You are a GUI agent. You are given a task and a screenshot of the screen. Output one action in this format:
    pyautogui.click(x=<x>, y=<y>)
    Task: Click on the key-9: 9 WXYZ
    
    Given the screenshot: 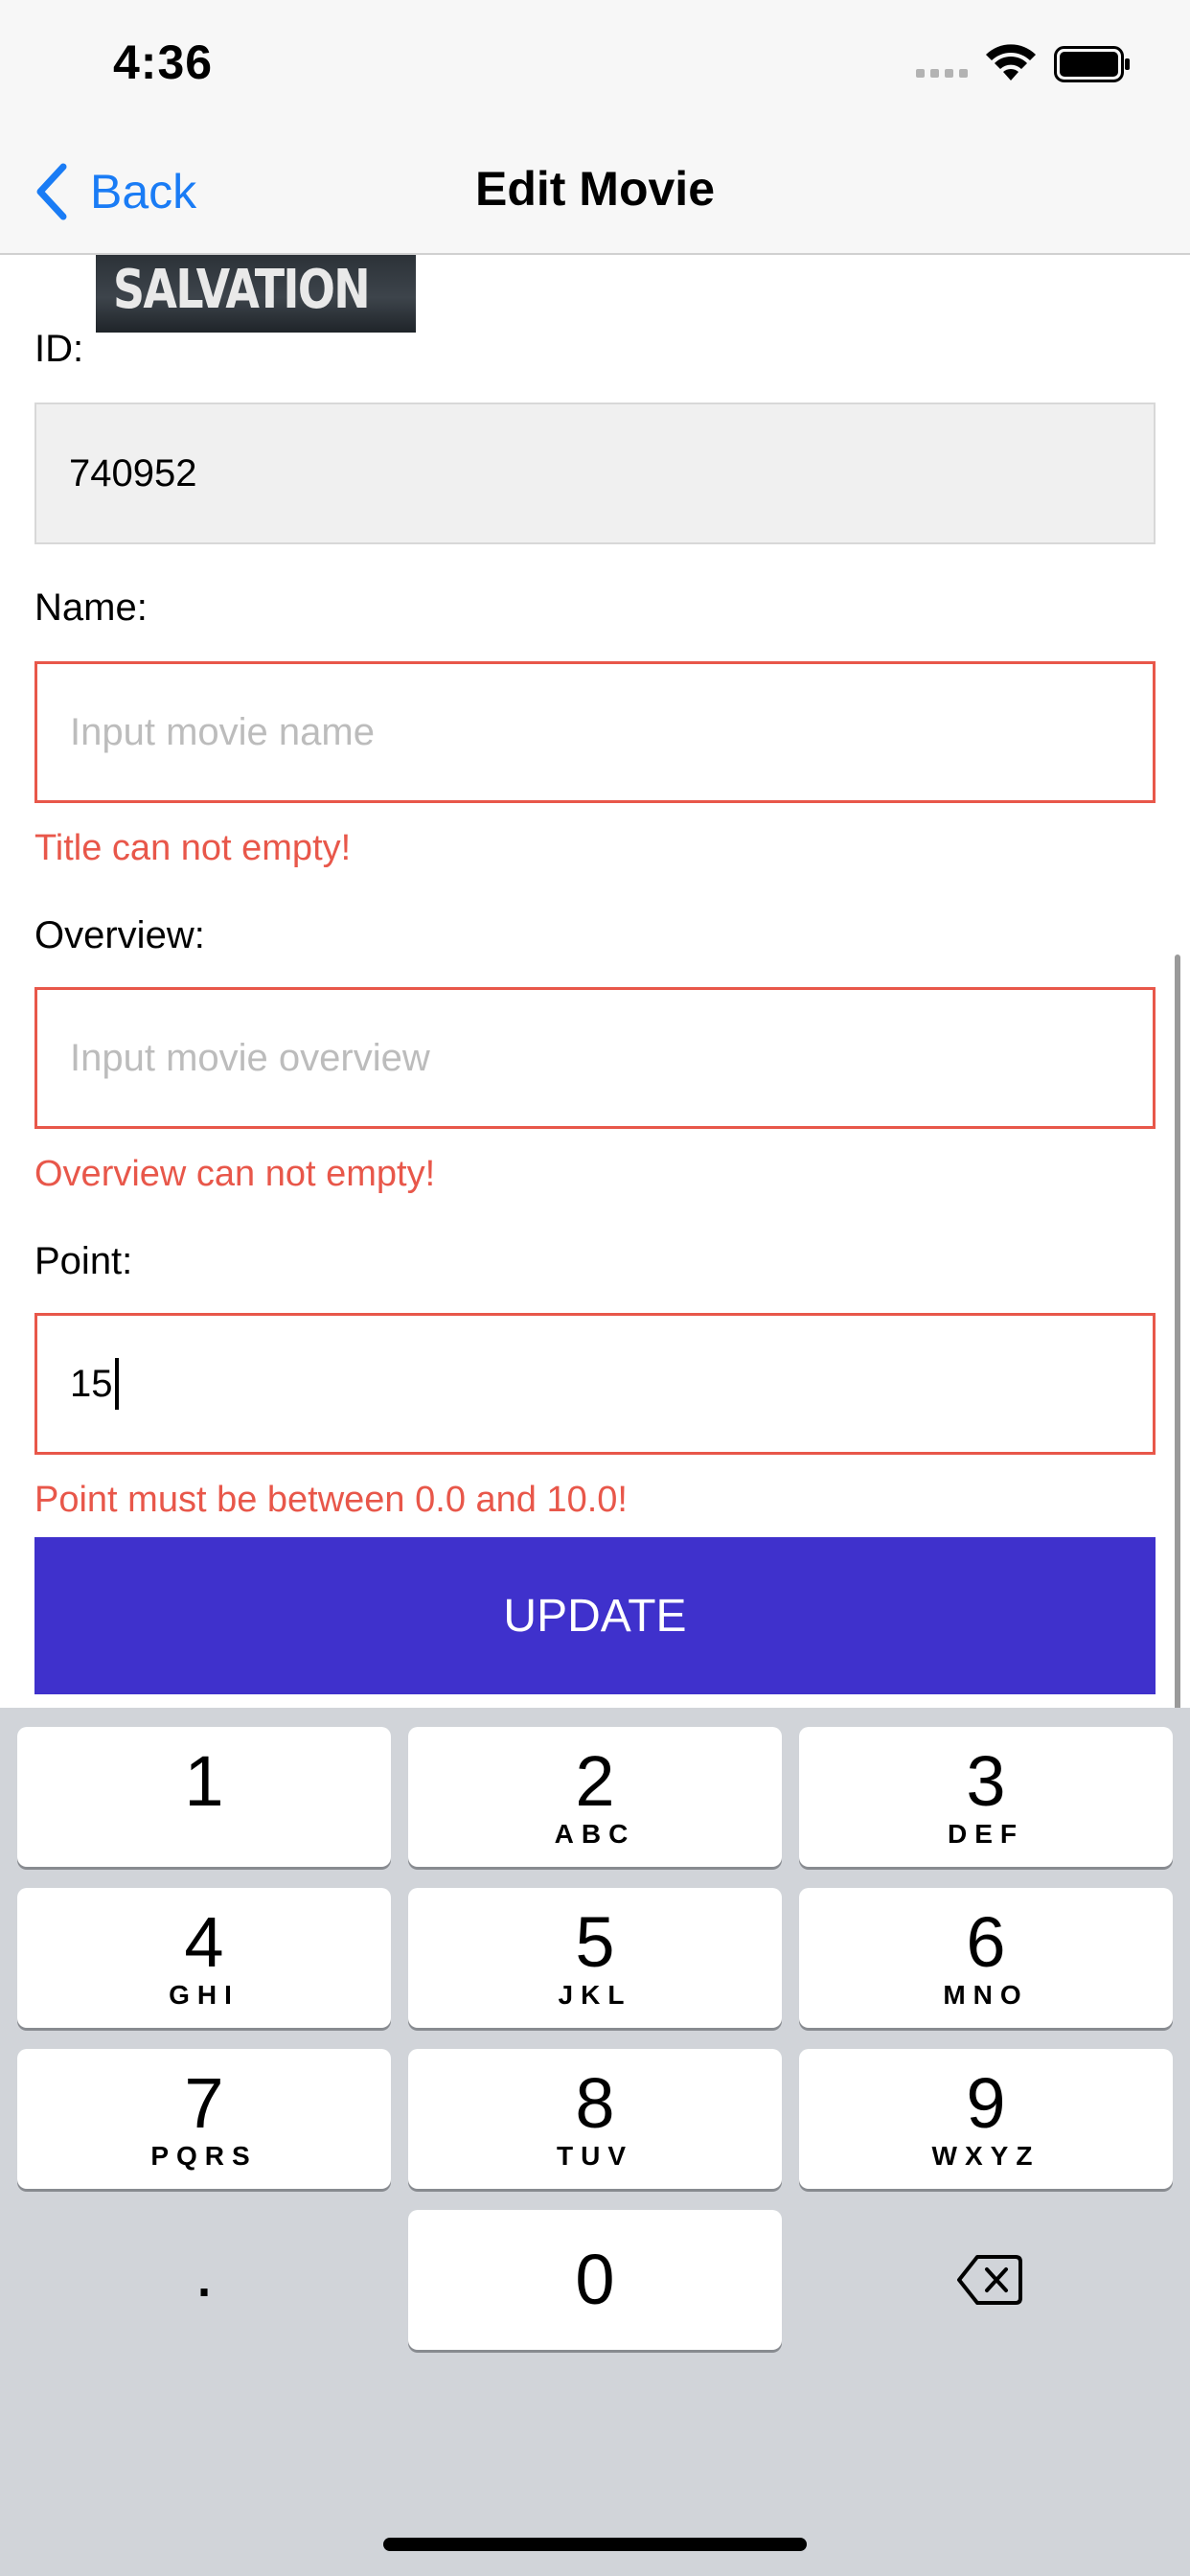 What is the action you would take?
    pyautogui.click(x=986, y=2119)
    